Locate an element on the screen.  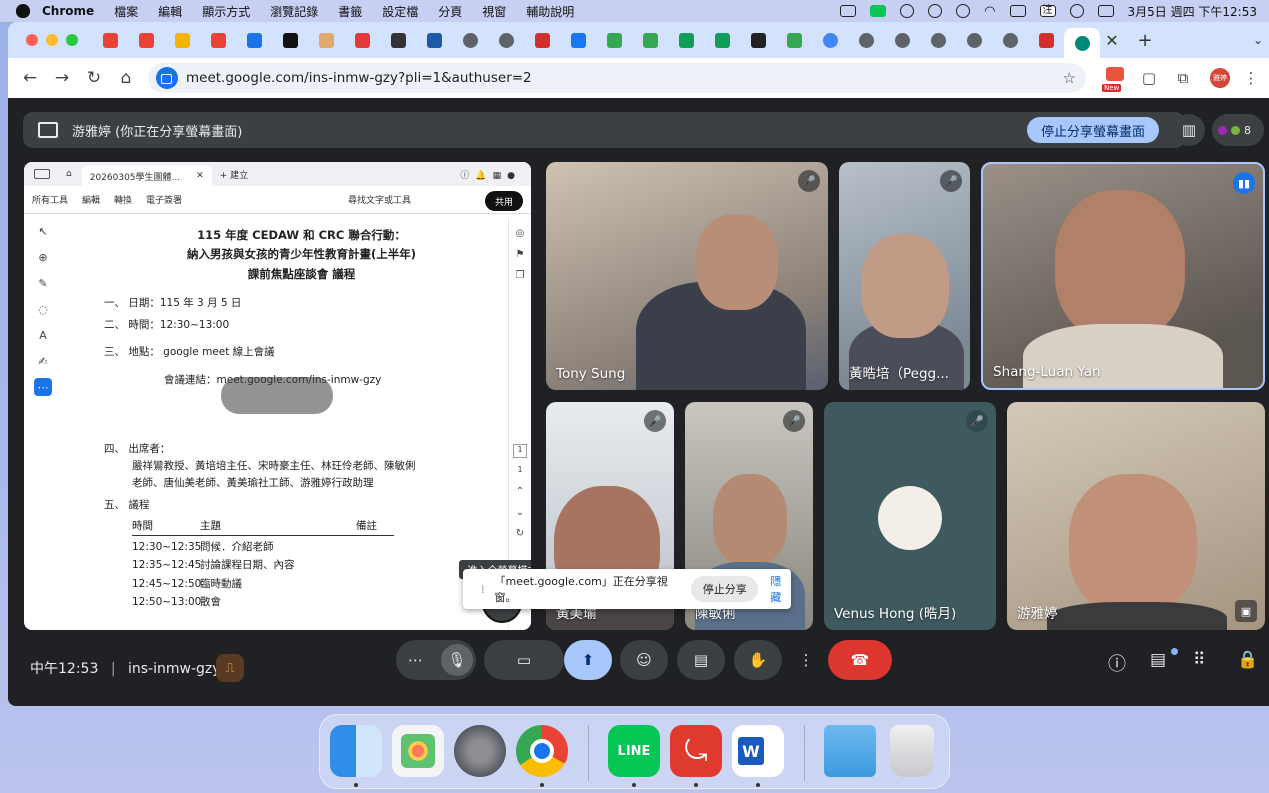
pages-panel-icon: ❐ is located at coordinates (520, 277).